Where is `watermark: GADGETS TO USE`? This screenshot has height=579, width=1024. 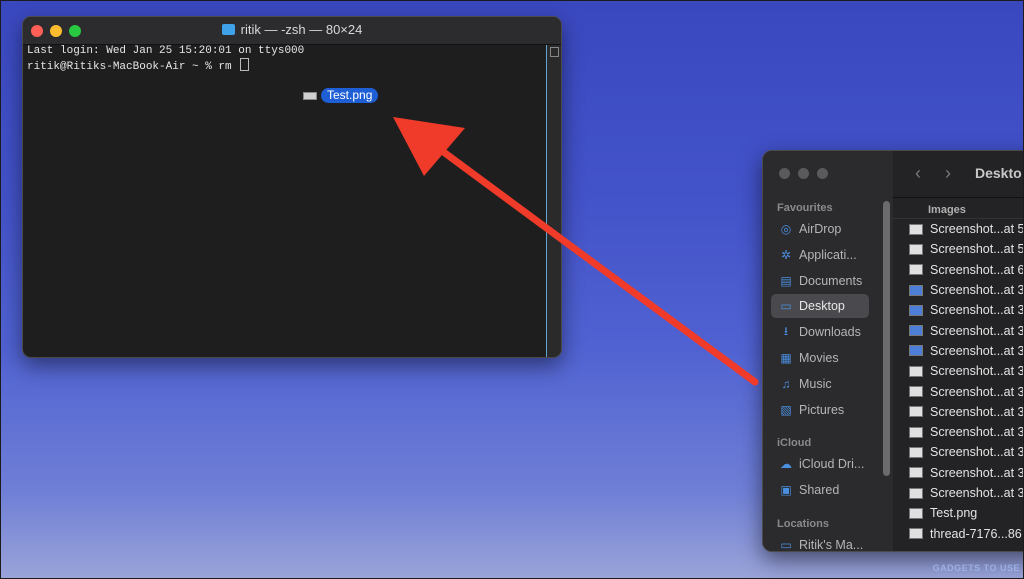 watermark: GADGETS TO USE is located at coordinates (976, 568).